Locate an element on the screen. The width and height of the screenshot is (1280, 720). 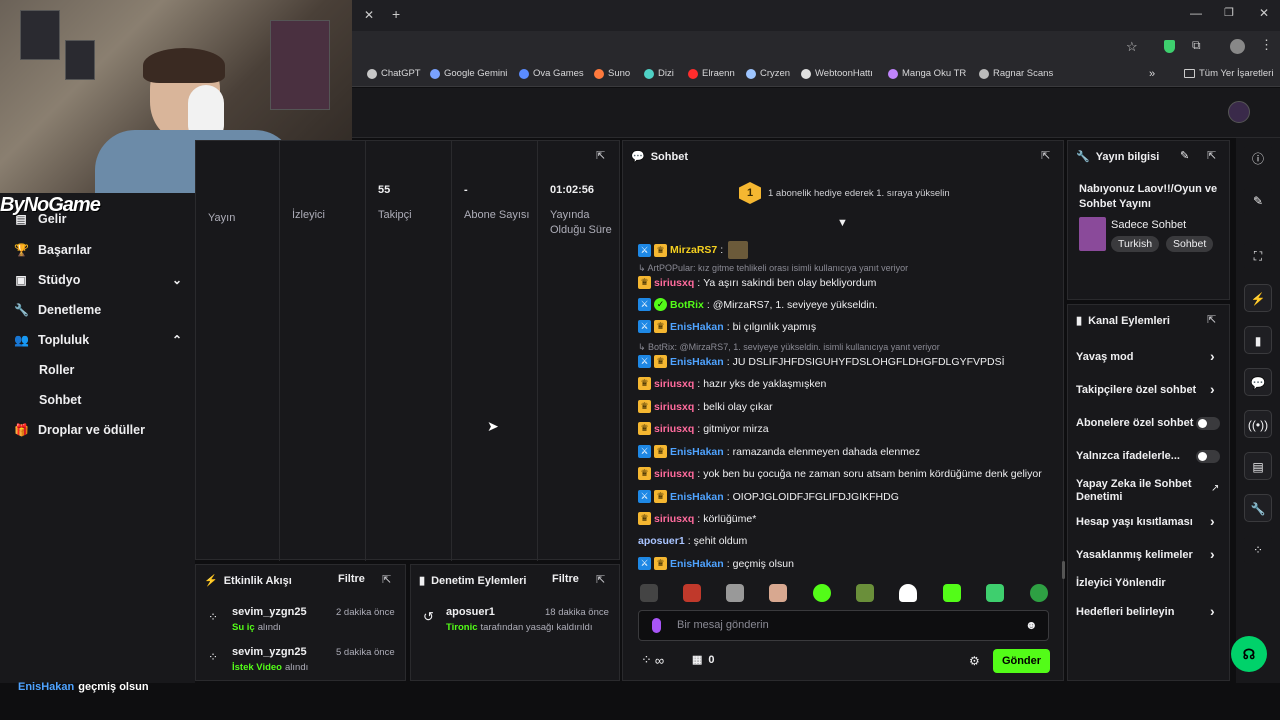
channel-action-raid: İzleyici Yönlendir is located at coordinates (1151, 583).